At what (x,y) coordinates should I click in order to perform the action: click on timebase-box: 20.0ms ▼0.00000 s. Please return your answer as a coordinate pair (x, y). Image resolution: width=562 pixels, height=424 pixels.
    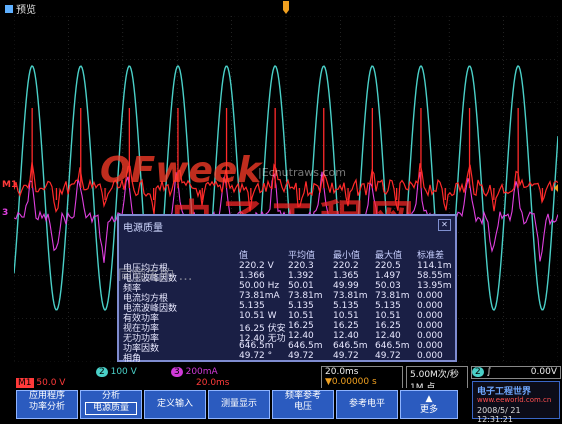
    Looking at the image, I should click on (362, 377).